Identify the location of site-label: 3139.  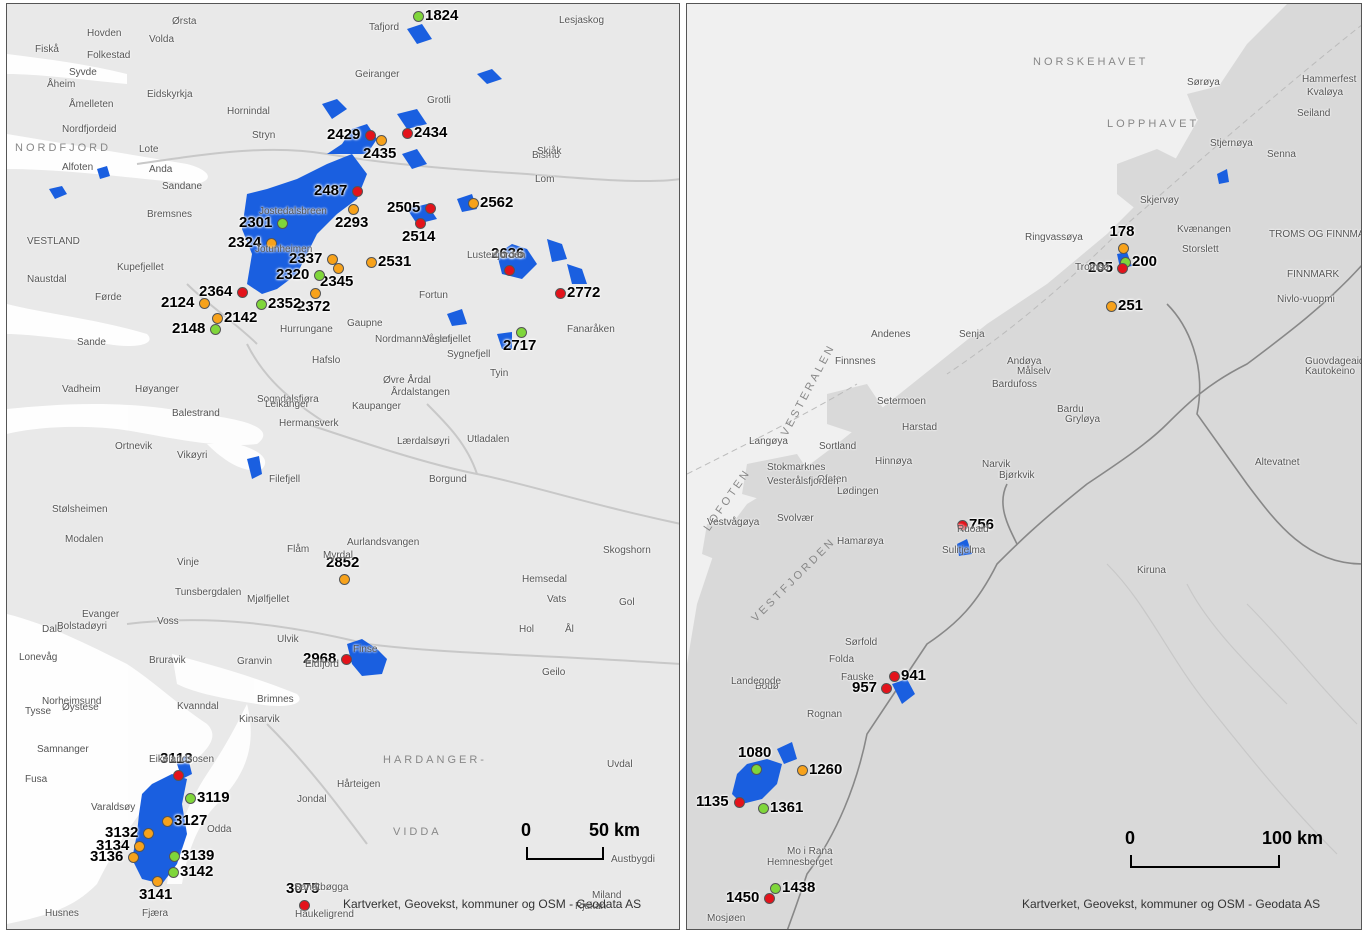
(198, 855).